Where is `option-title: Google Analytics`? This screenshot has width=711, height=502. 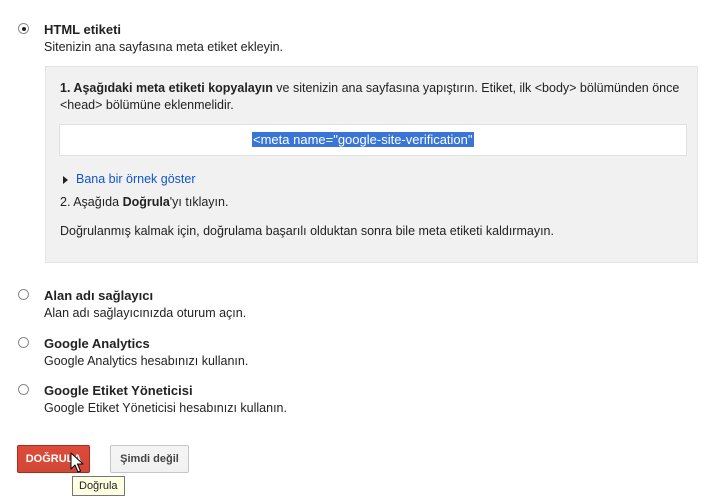
option-title: Google Analytics is located at coordinates (97, 343).